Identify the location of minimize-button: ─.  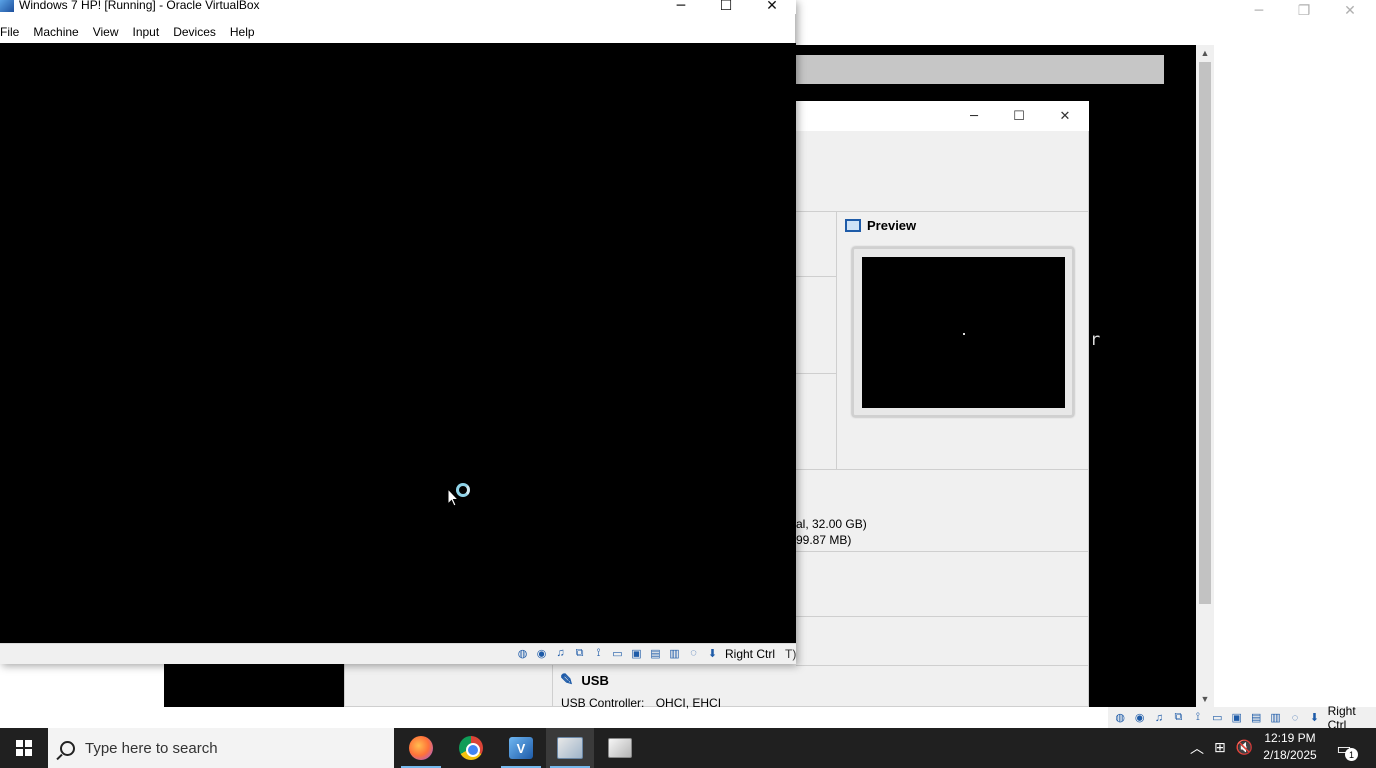
(681, 8).